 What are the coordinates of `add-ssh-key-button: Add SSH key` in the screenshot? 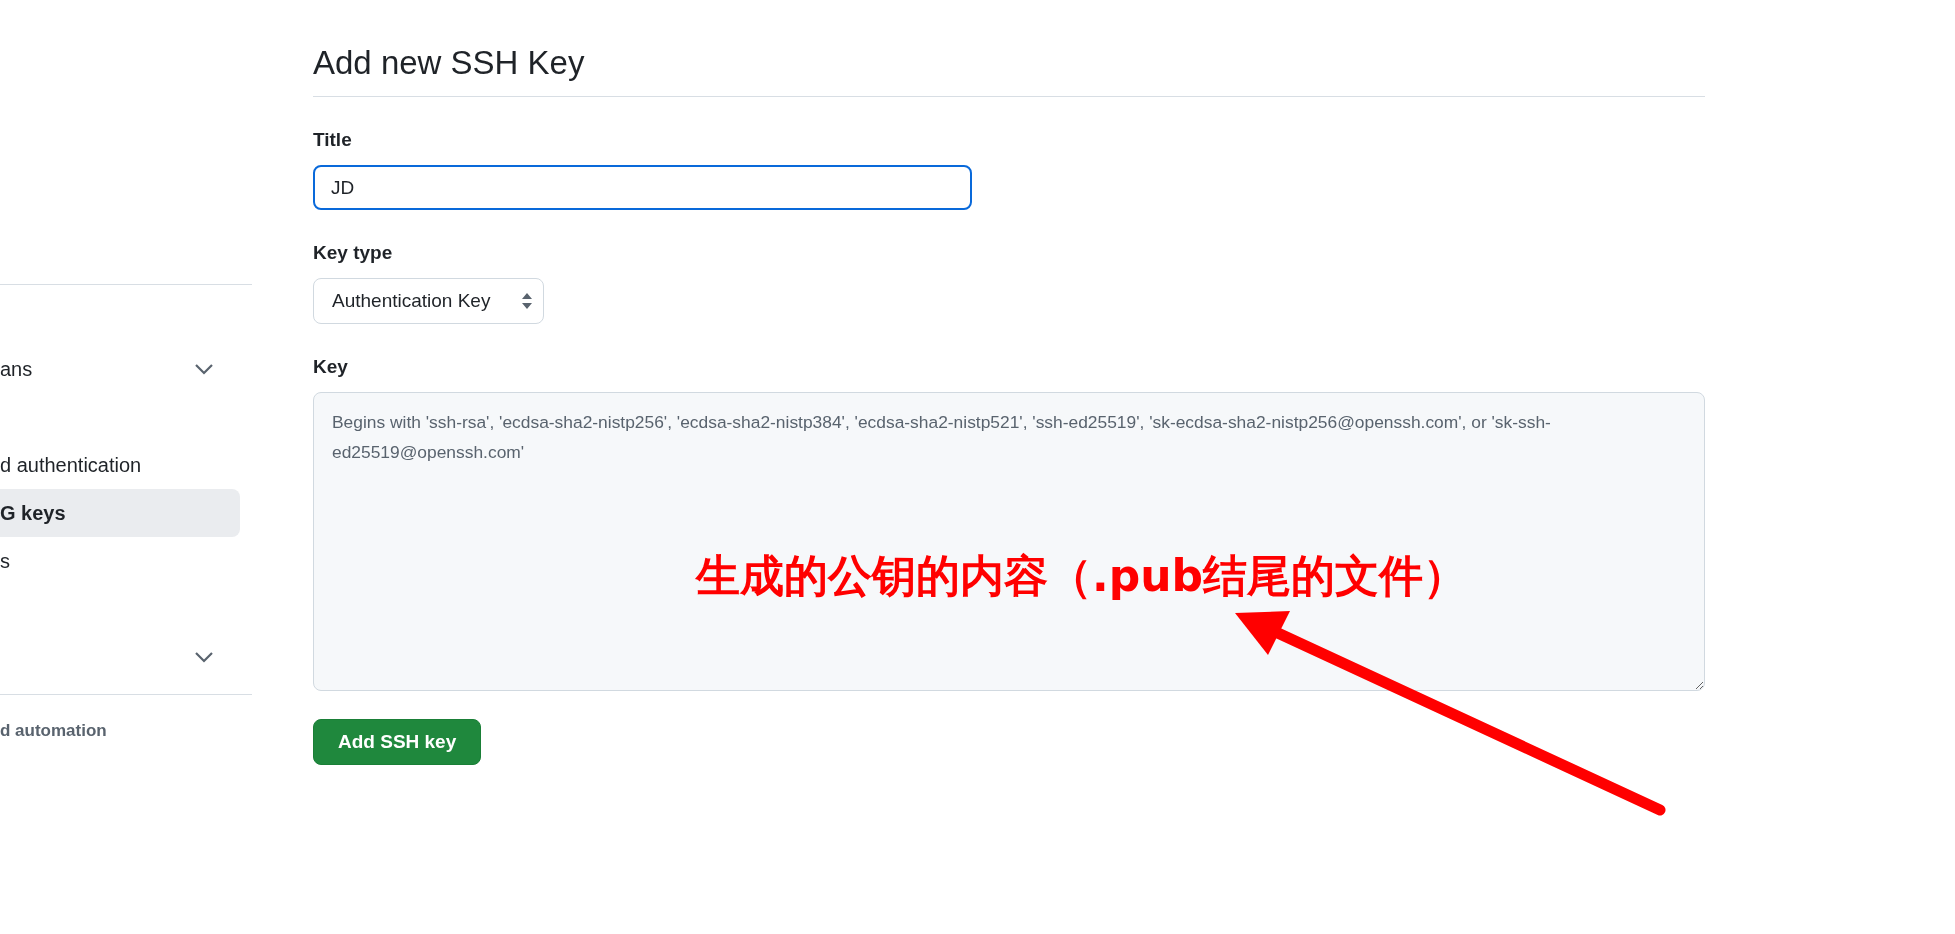 It's located at (397, 742).